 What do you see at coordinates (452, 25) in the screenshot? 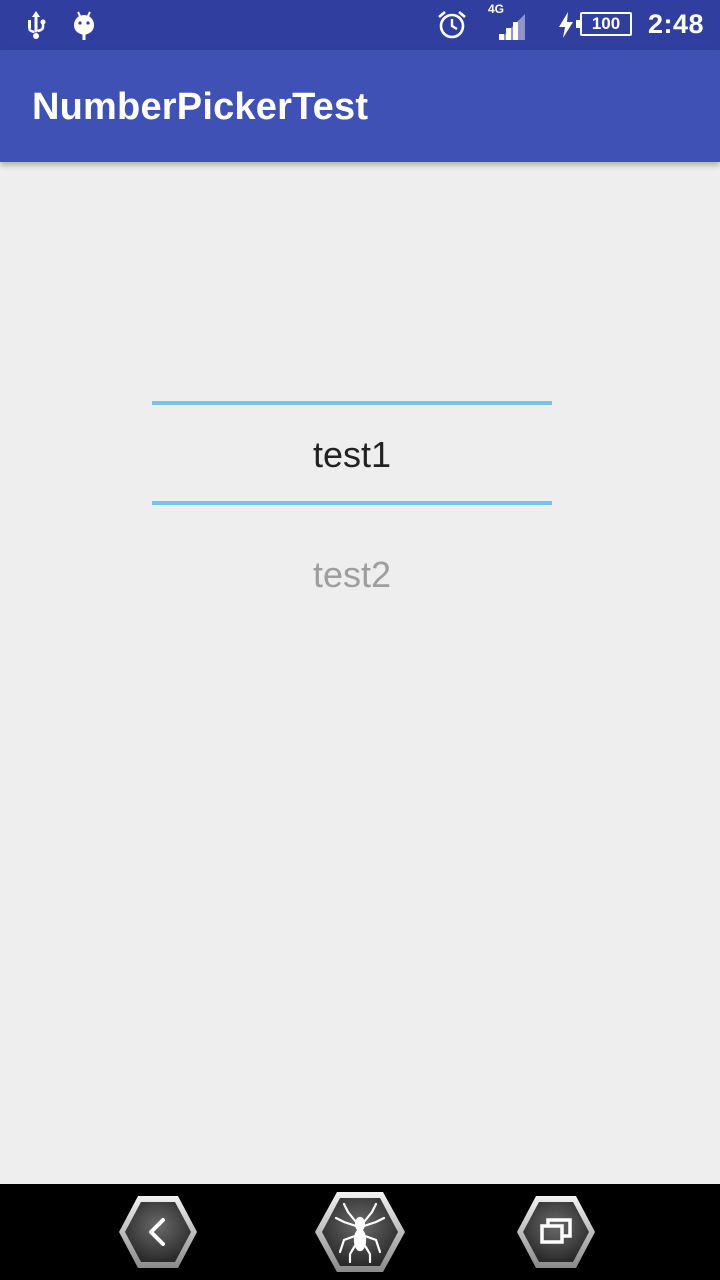
I see `alarm-icon` at bounding box center [452, 25].